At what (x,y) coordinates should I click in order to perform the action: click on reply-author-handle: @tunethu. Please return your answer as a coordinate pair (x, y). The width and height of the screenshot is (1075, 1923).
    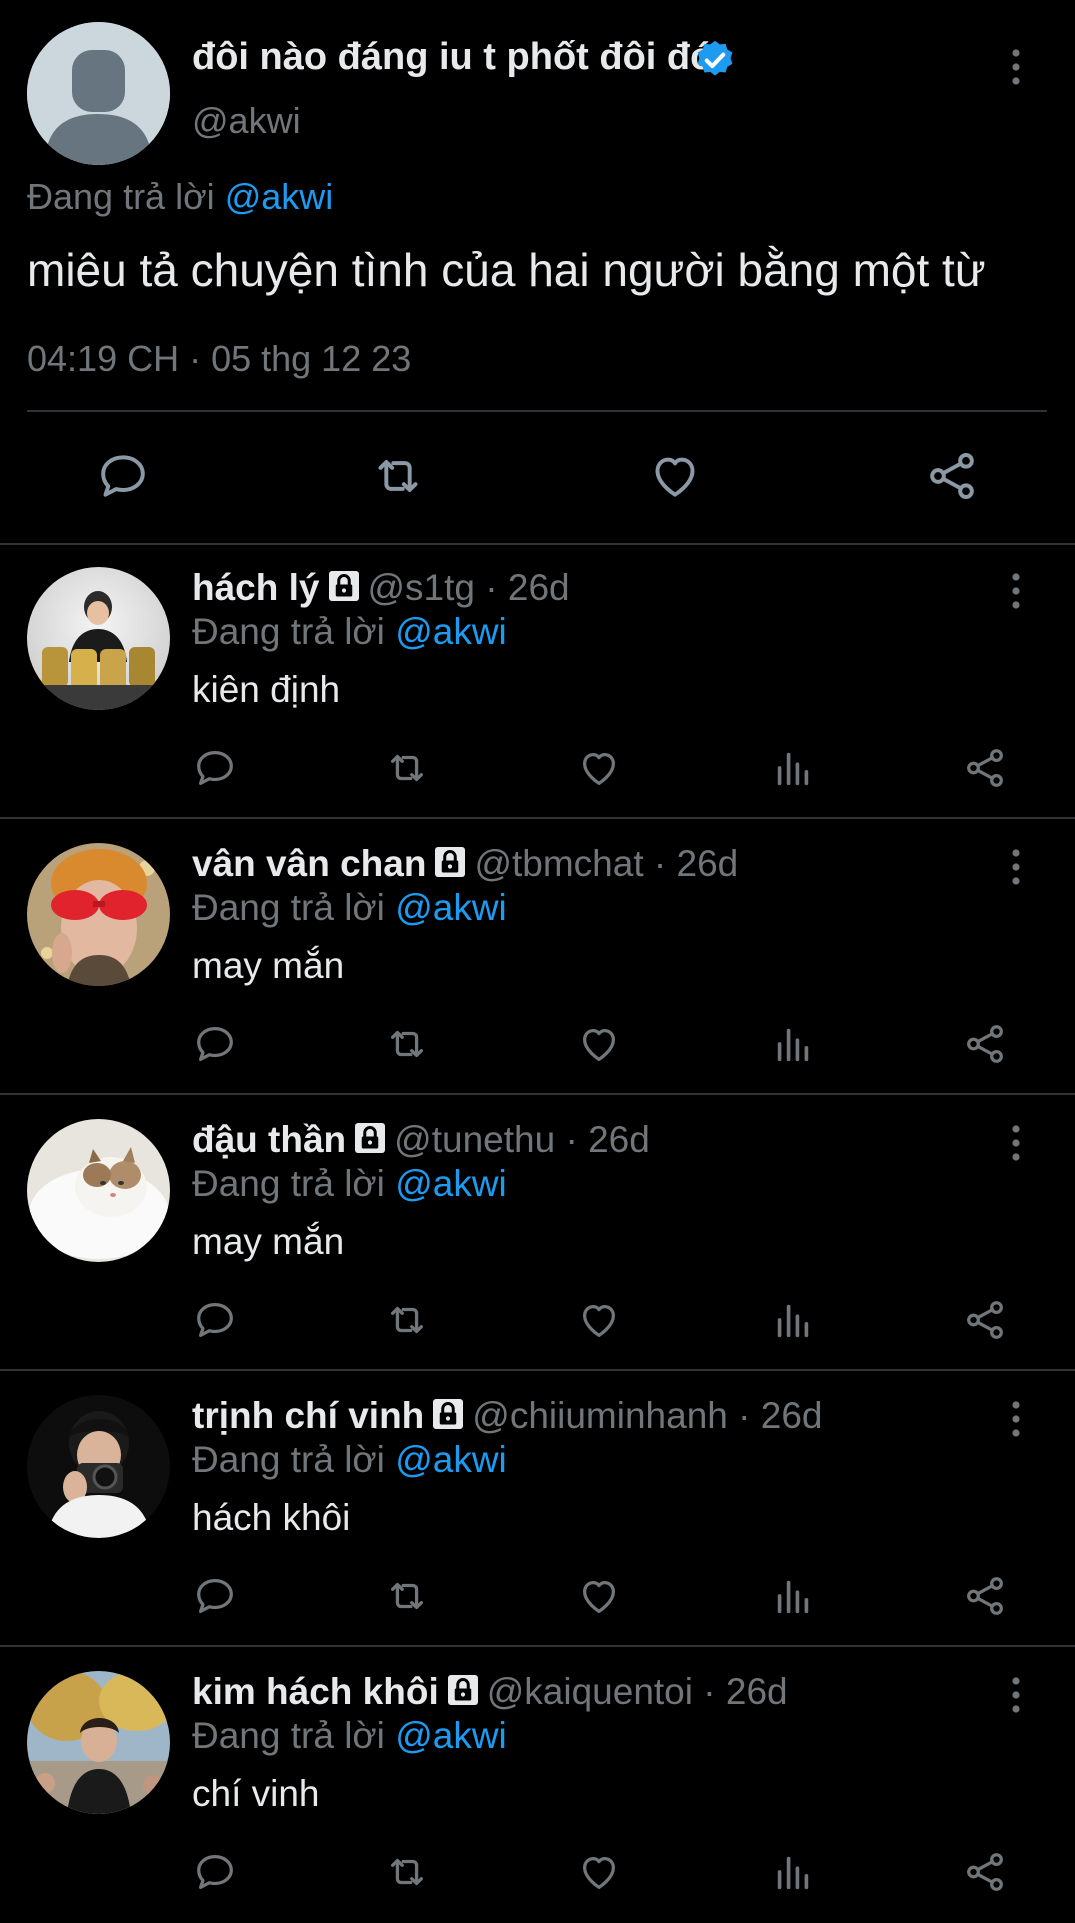
    Looking at the image, I should click on (474, 1139).